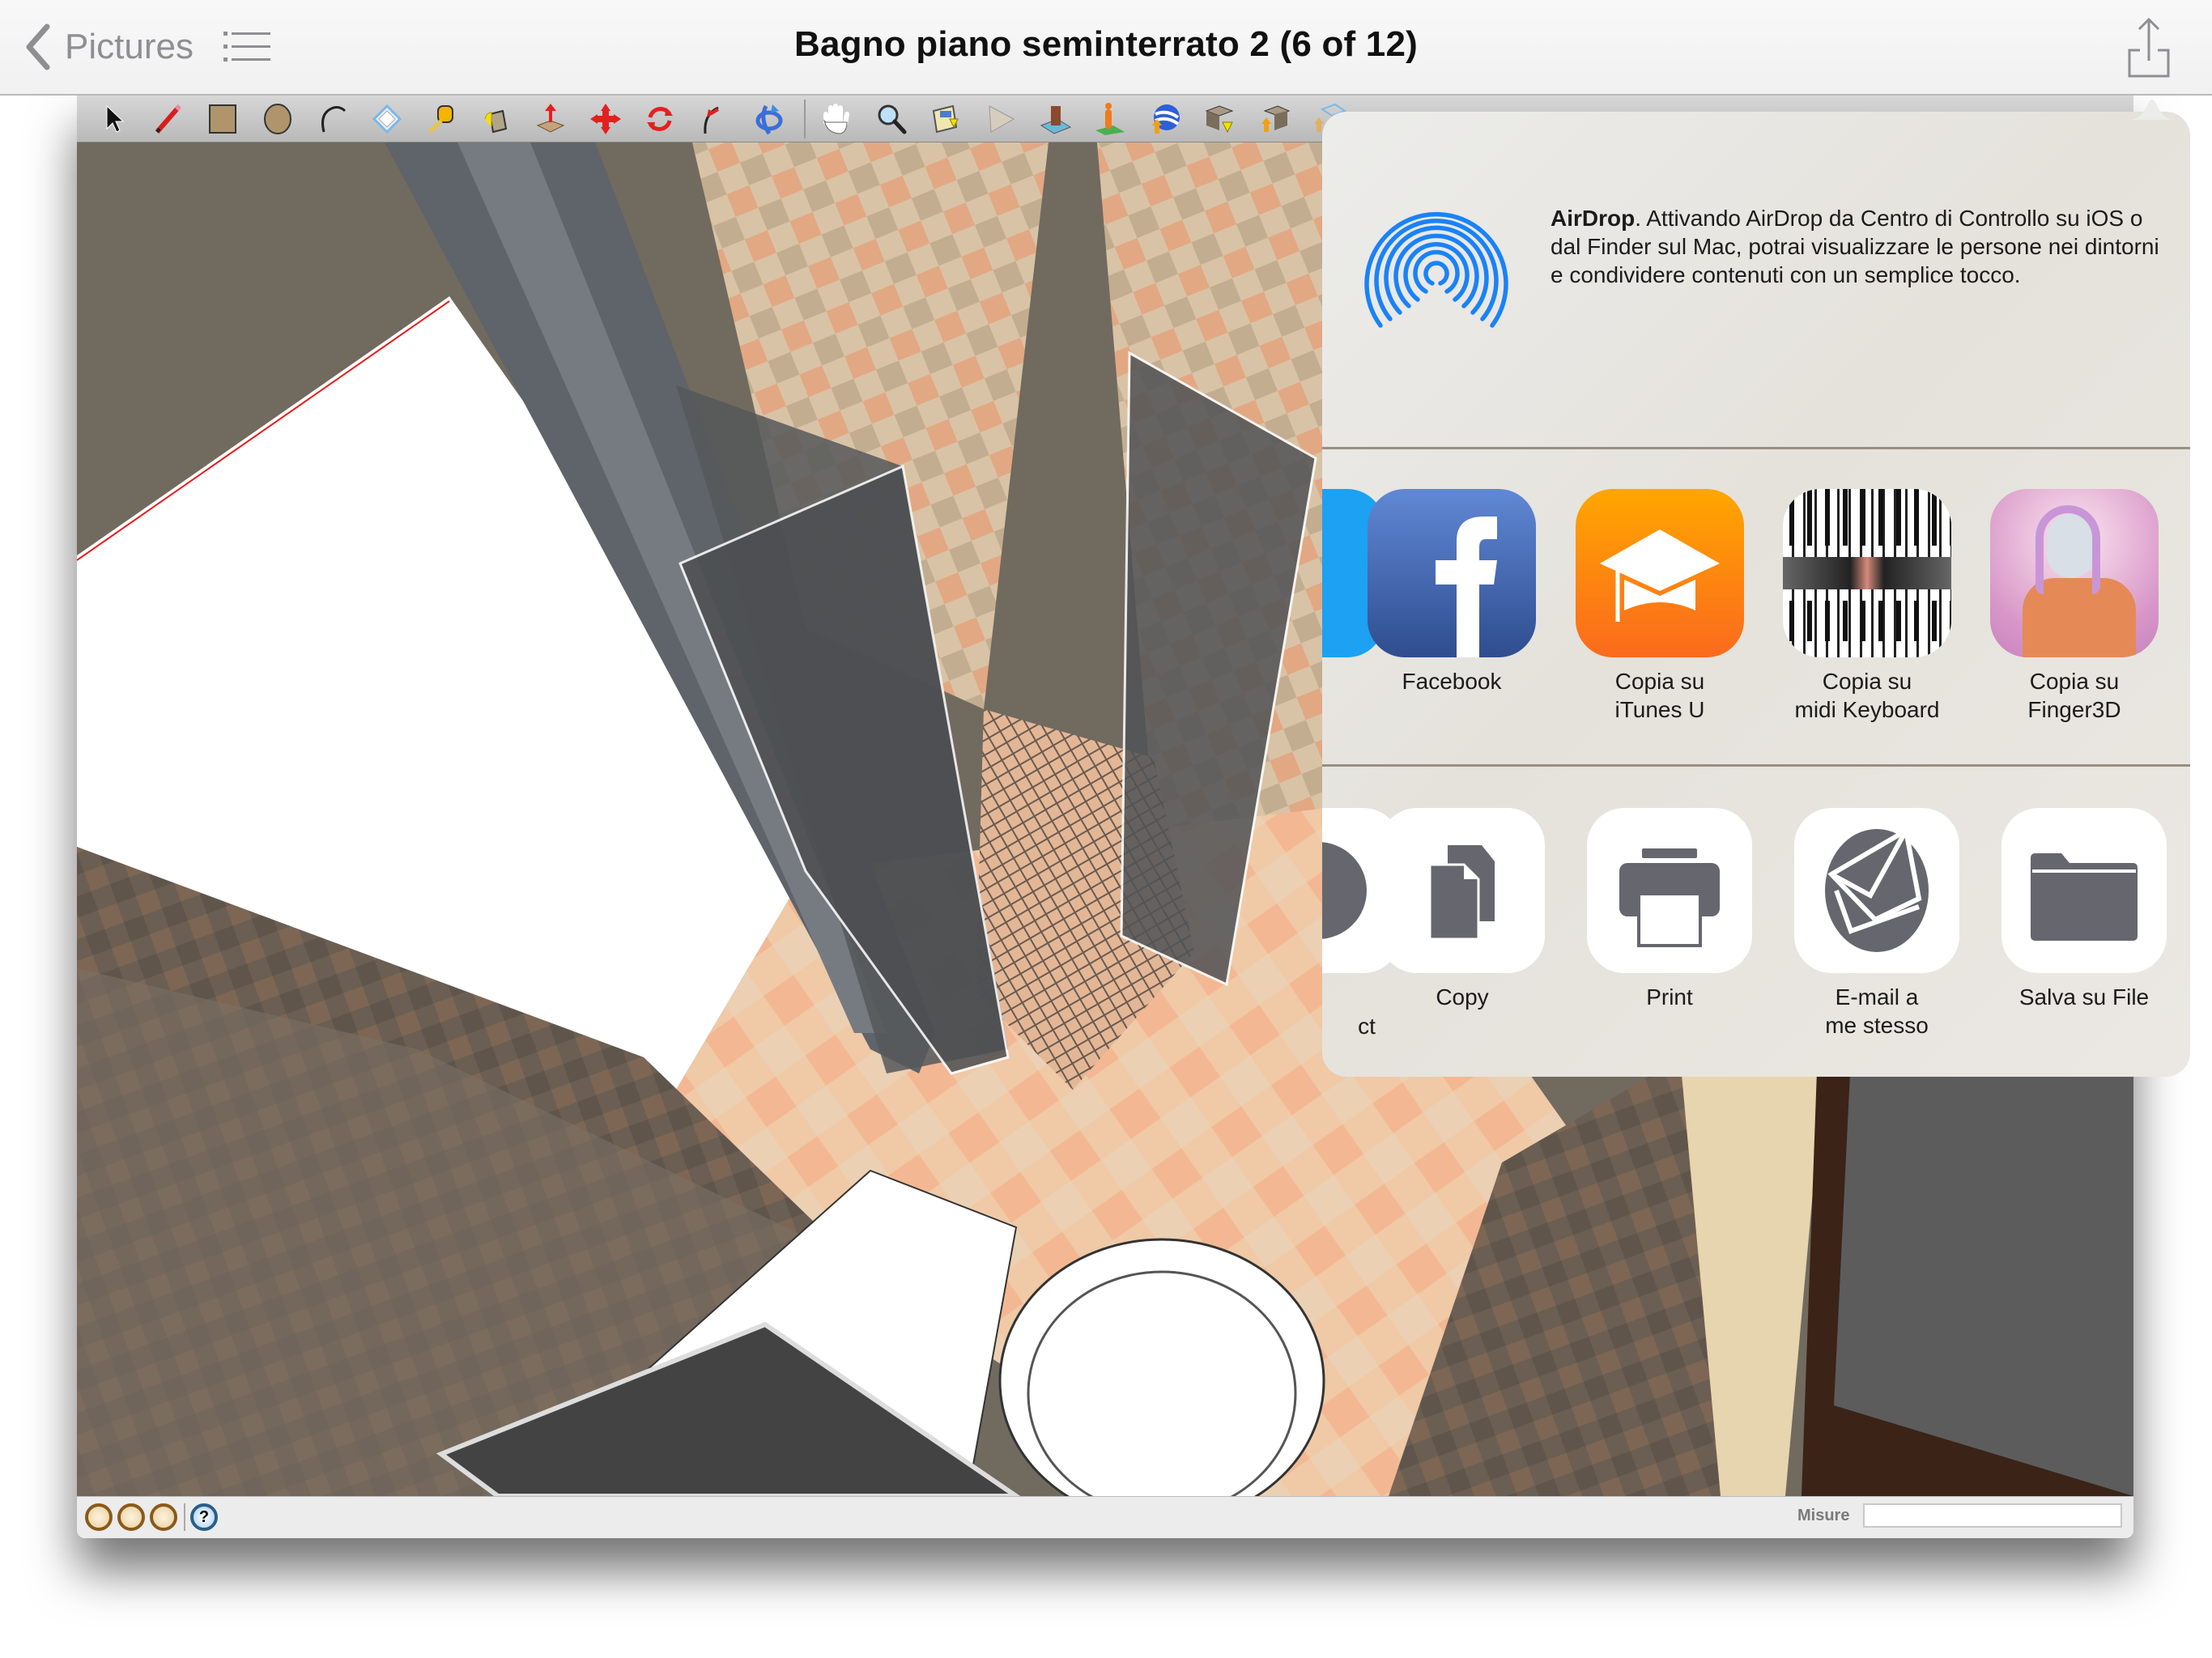  I want to click on airdrop-icon, so click(1436, 269).